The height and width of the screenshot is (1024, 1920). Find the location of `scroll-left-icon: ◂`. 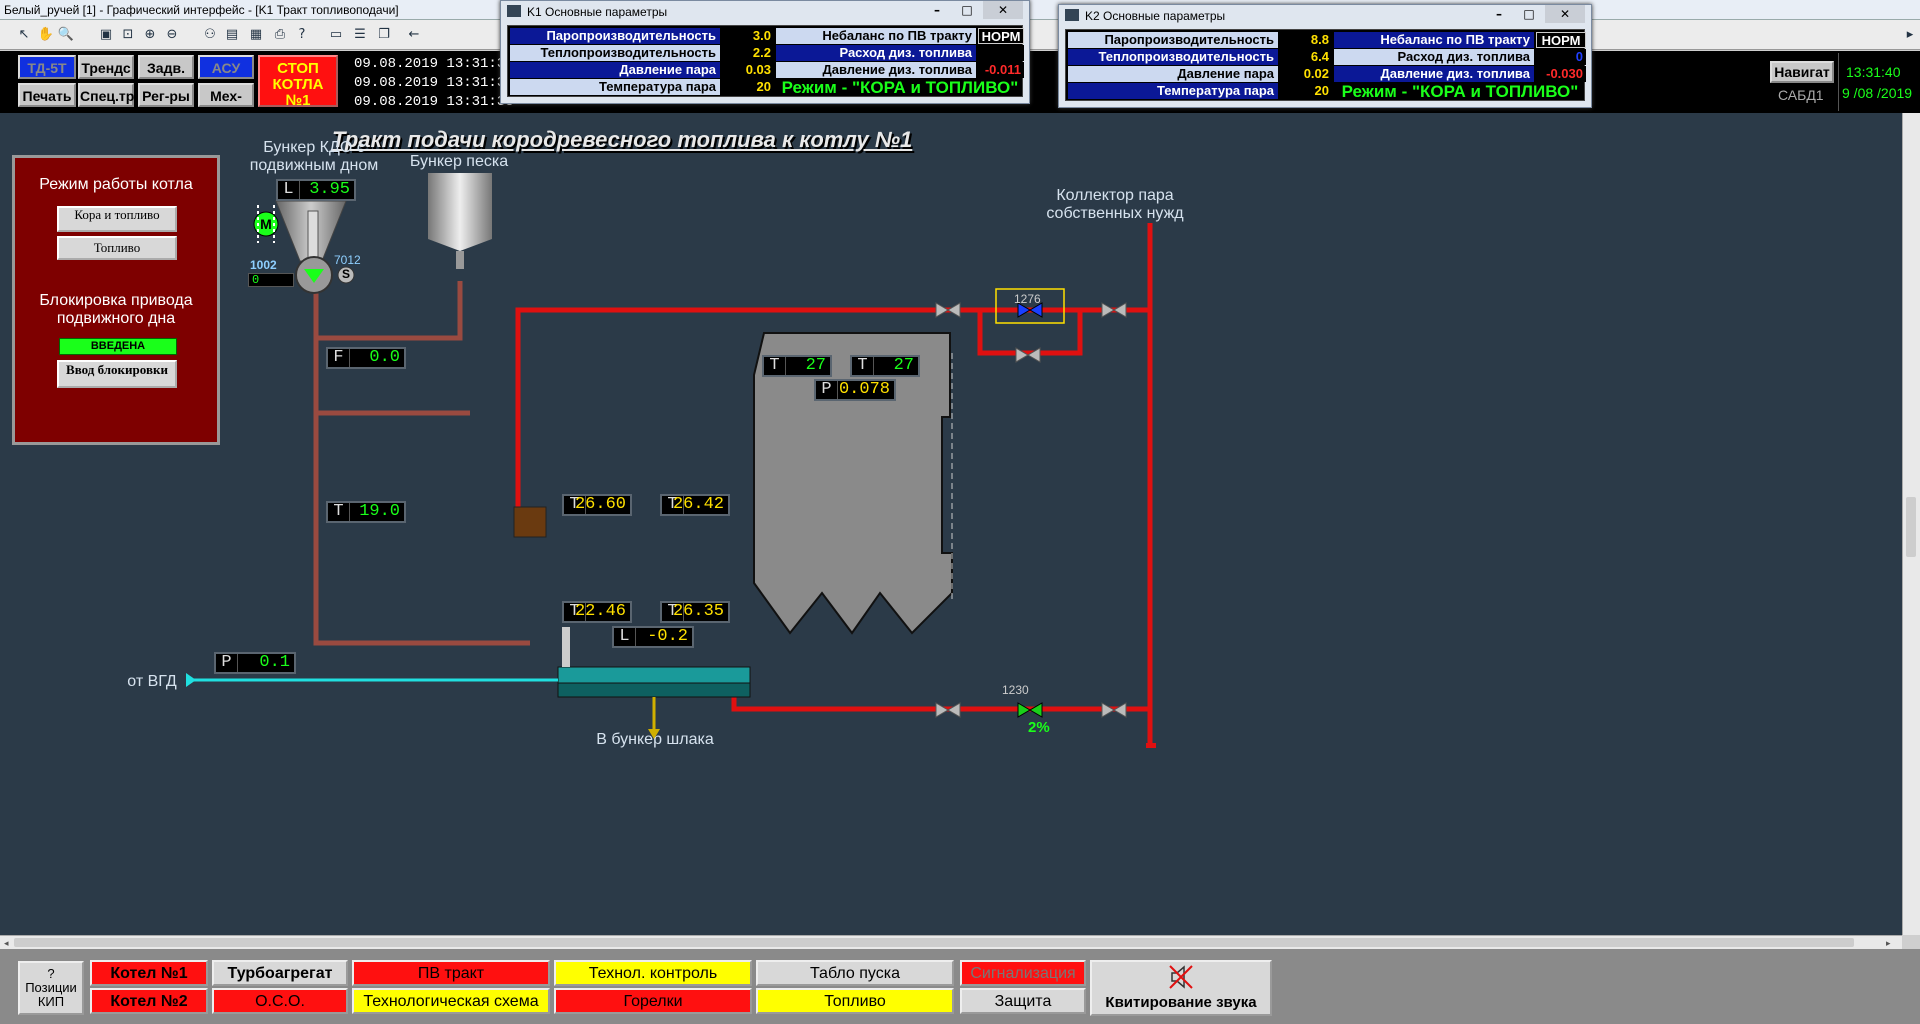

scroll-left-icon: ◂ is located at coordinates (9, 943).